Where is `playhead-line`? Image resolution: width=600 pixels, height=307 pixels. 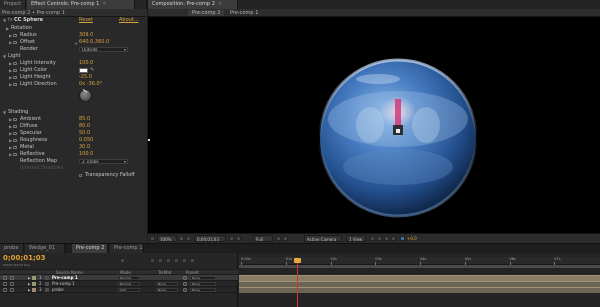 playhead-line is located at coordinates (297, 282).